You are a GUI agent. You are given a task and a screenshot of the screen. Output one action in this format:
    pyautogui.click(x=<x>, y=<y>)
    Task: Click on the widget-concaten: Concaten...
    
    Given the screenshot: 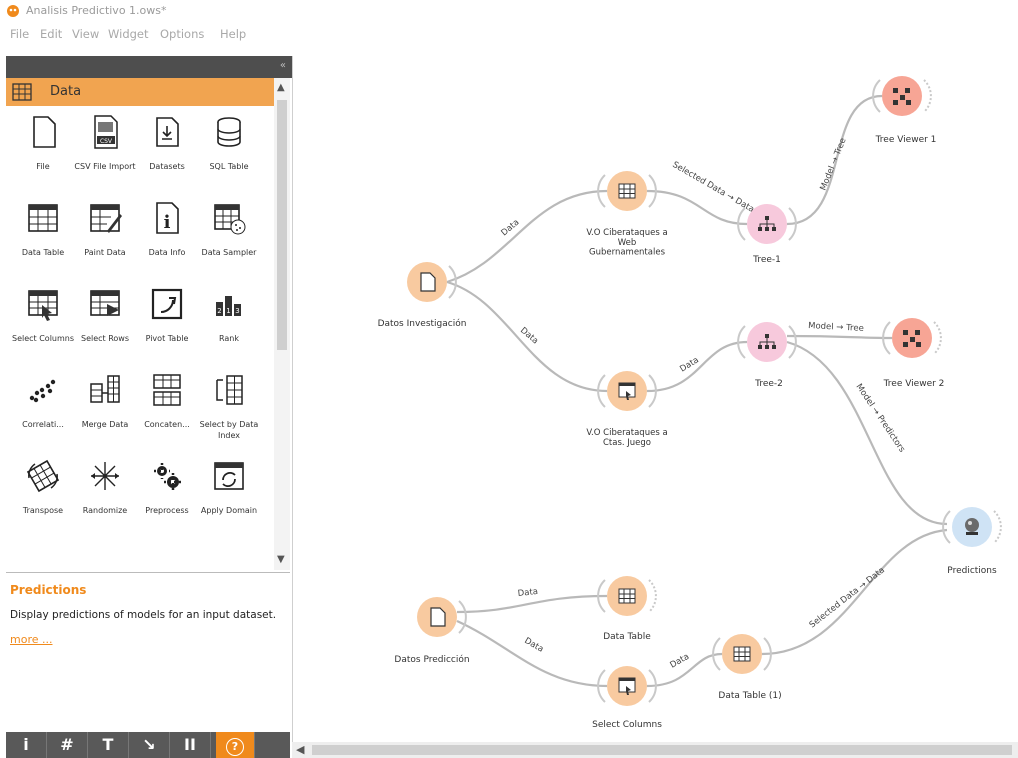 What is the action you would take?
    pyautogui.click(x=167, y=415)
    